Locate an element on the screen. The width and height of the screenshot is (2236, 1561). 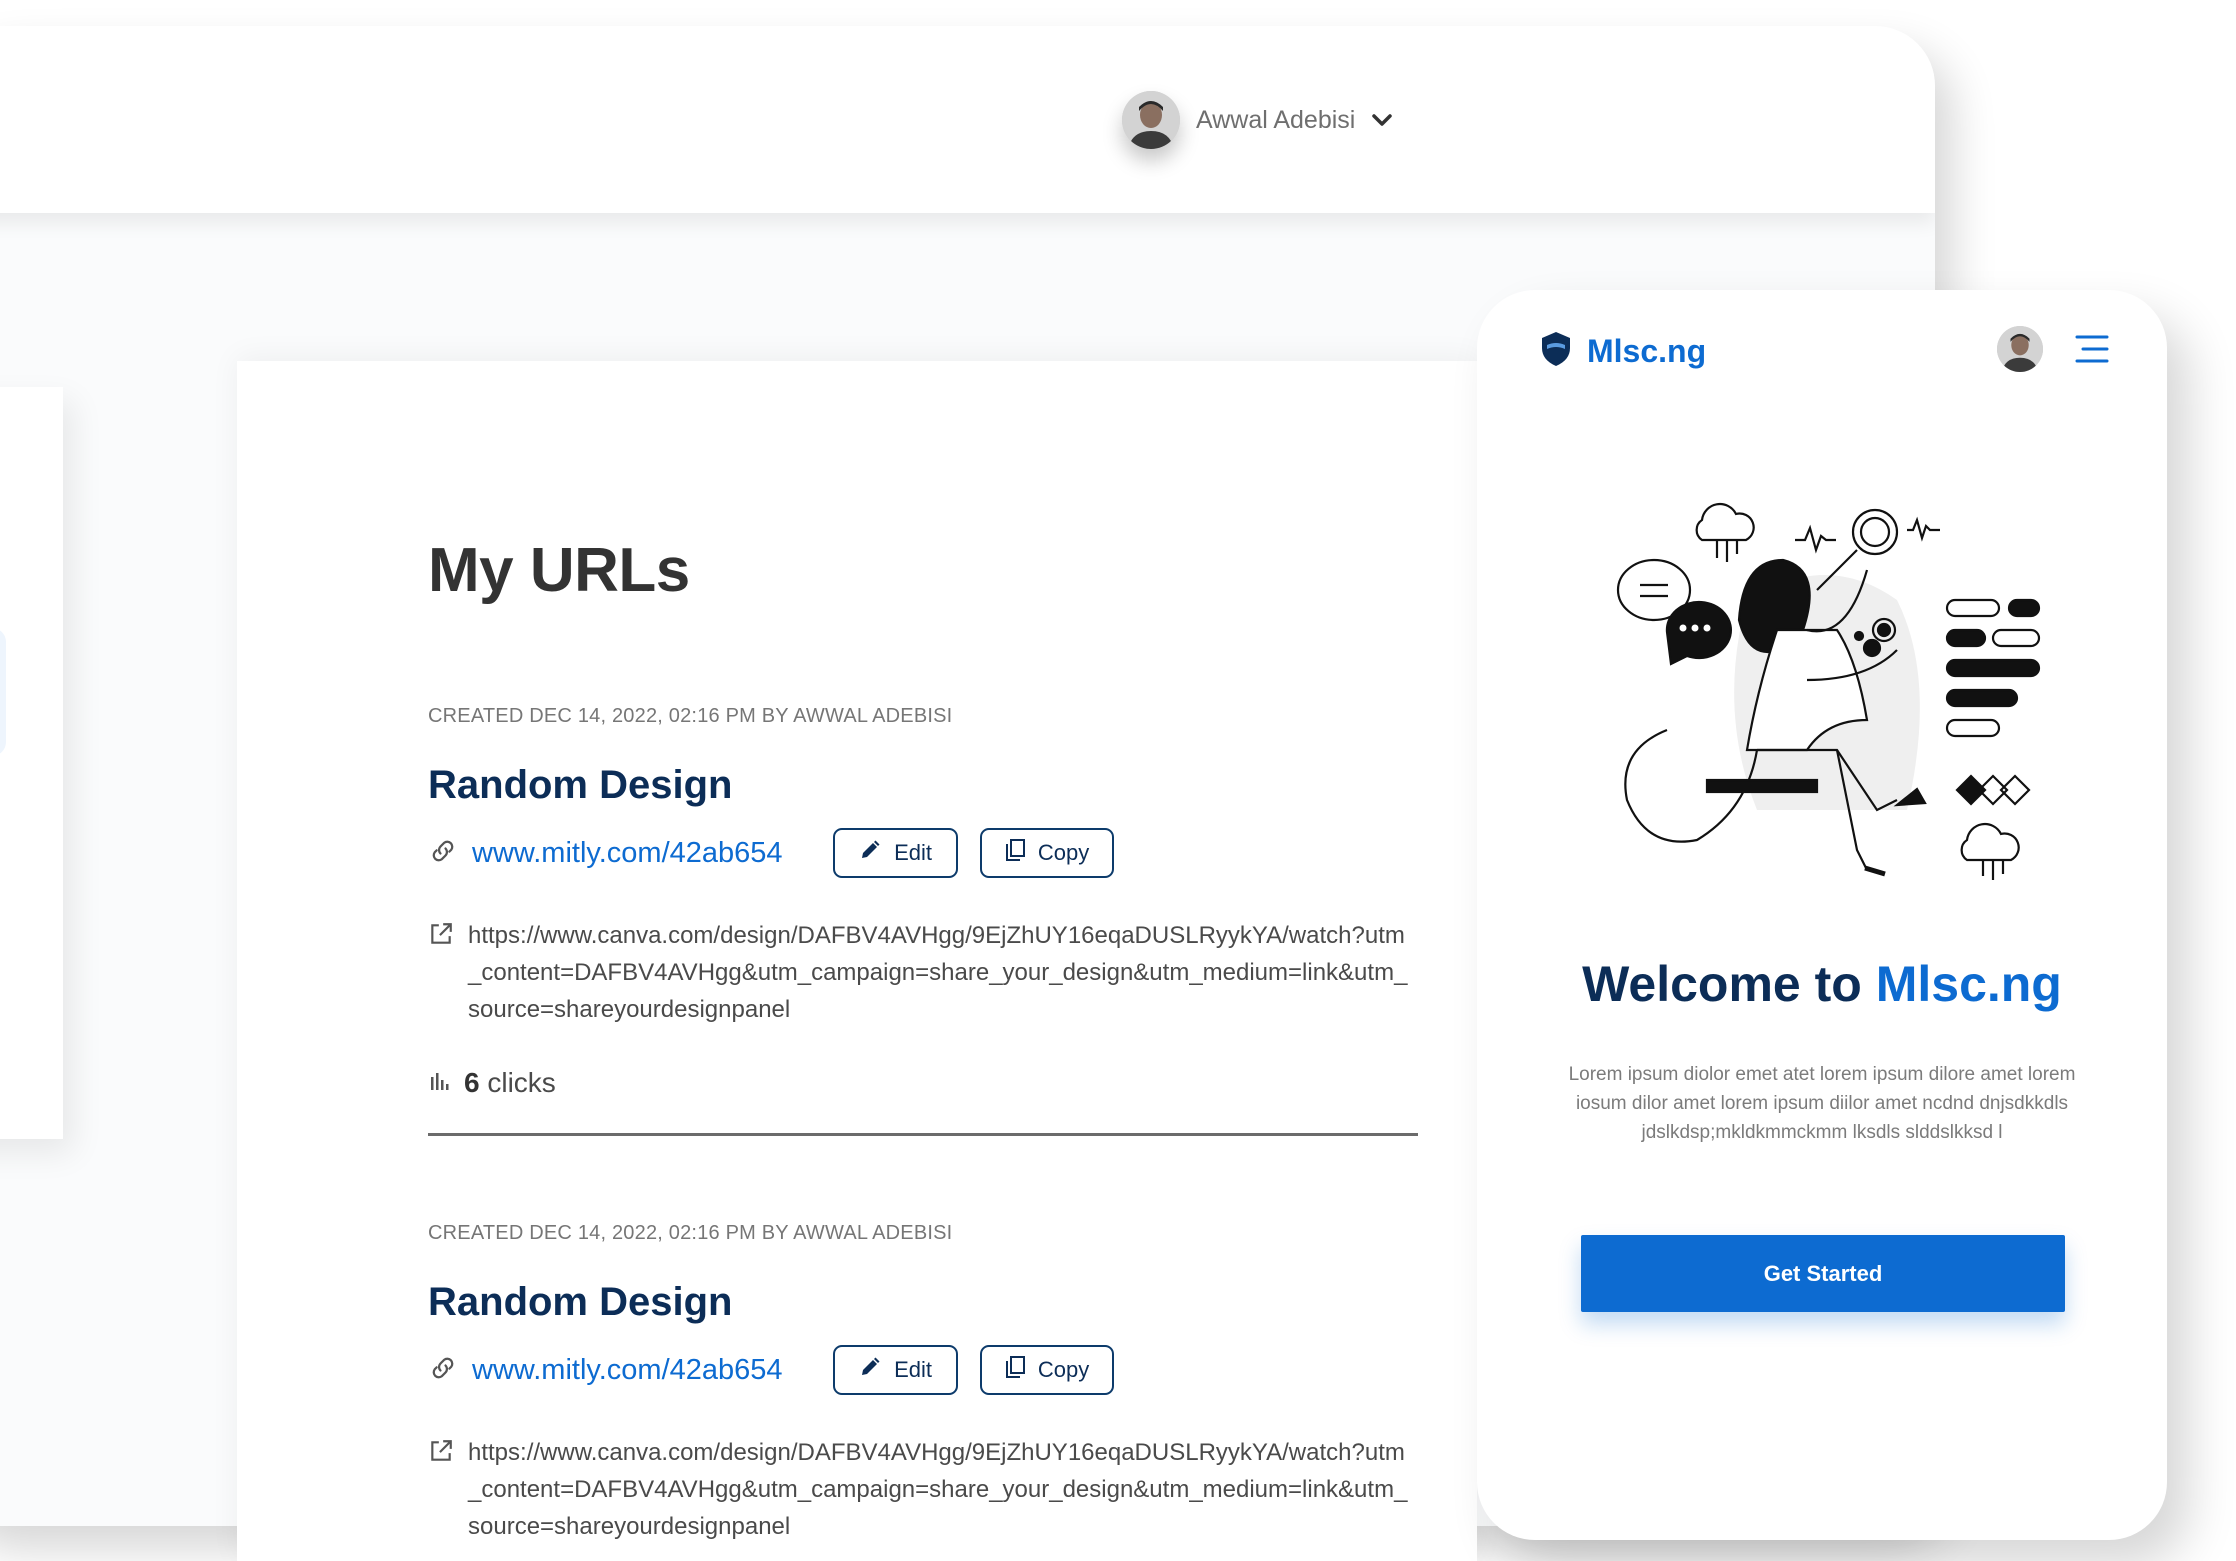
welcome-heading: Welcome to Mlsc.ng is located at coordinates (1822, 984).